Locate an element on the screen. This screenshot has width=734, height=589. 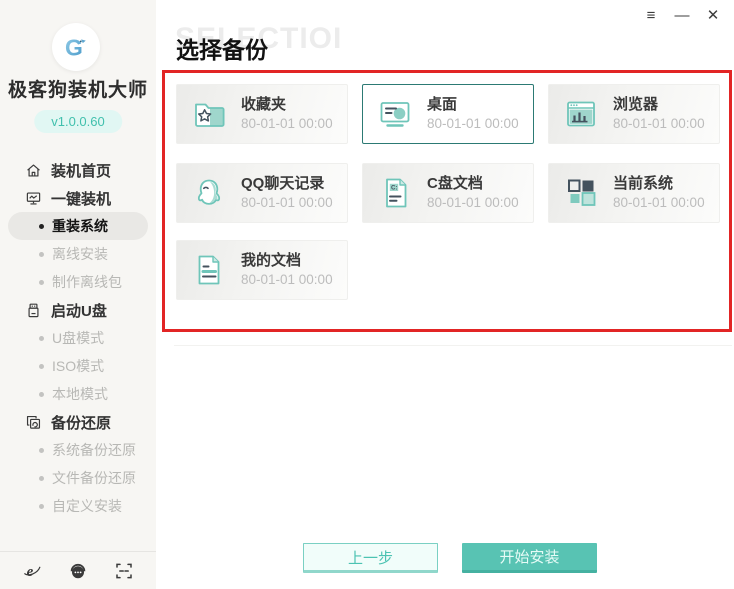
backup-card-c-drive-docs: C: C盘文档 80-01-01 00:00 is located at coordinates (448, 193).